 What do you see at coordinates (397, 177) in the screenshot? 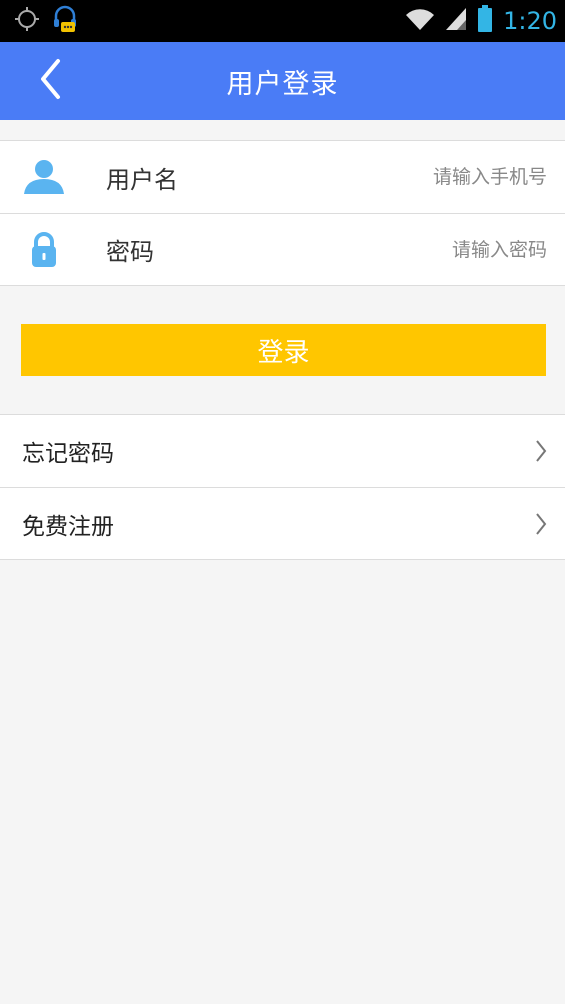
I see `username-input` at bounding box center [397, 177].